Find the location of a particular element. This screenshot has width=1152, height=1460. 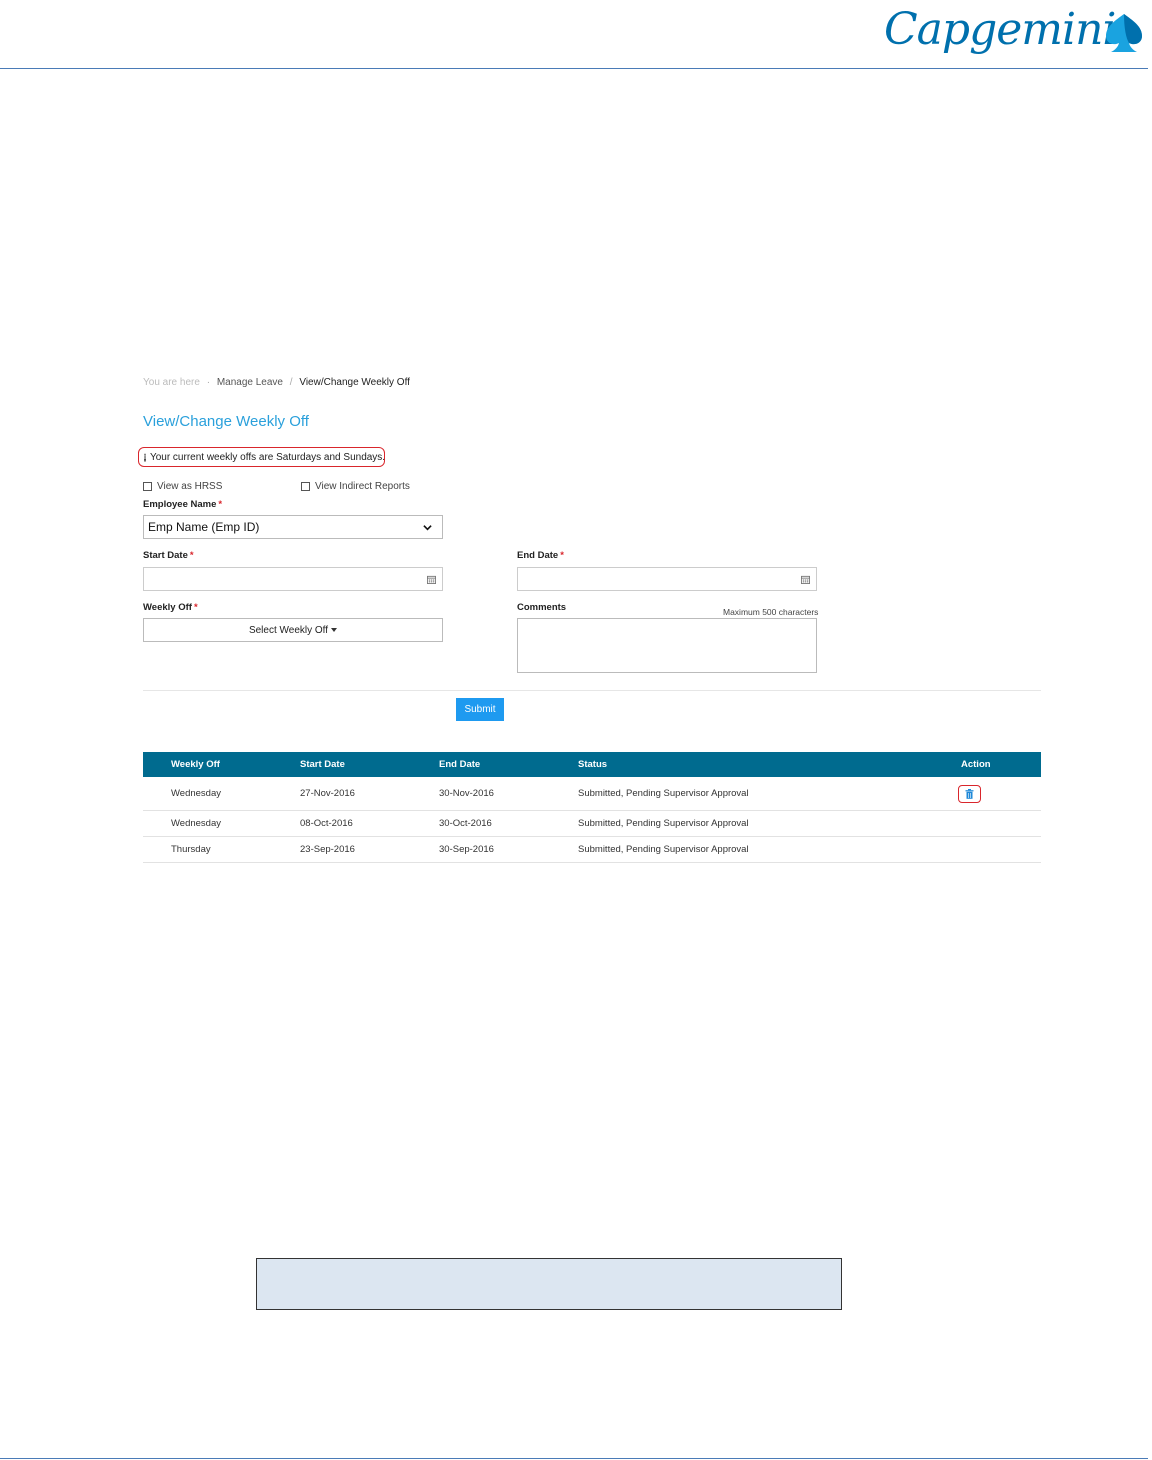

delete-button is located at coordinates (969, 794).